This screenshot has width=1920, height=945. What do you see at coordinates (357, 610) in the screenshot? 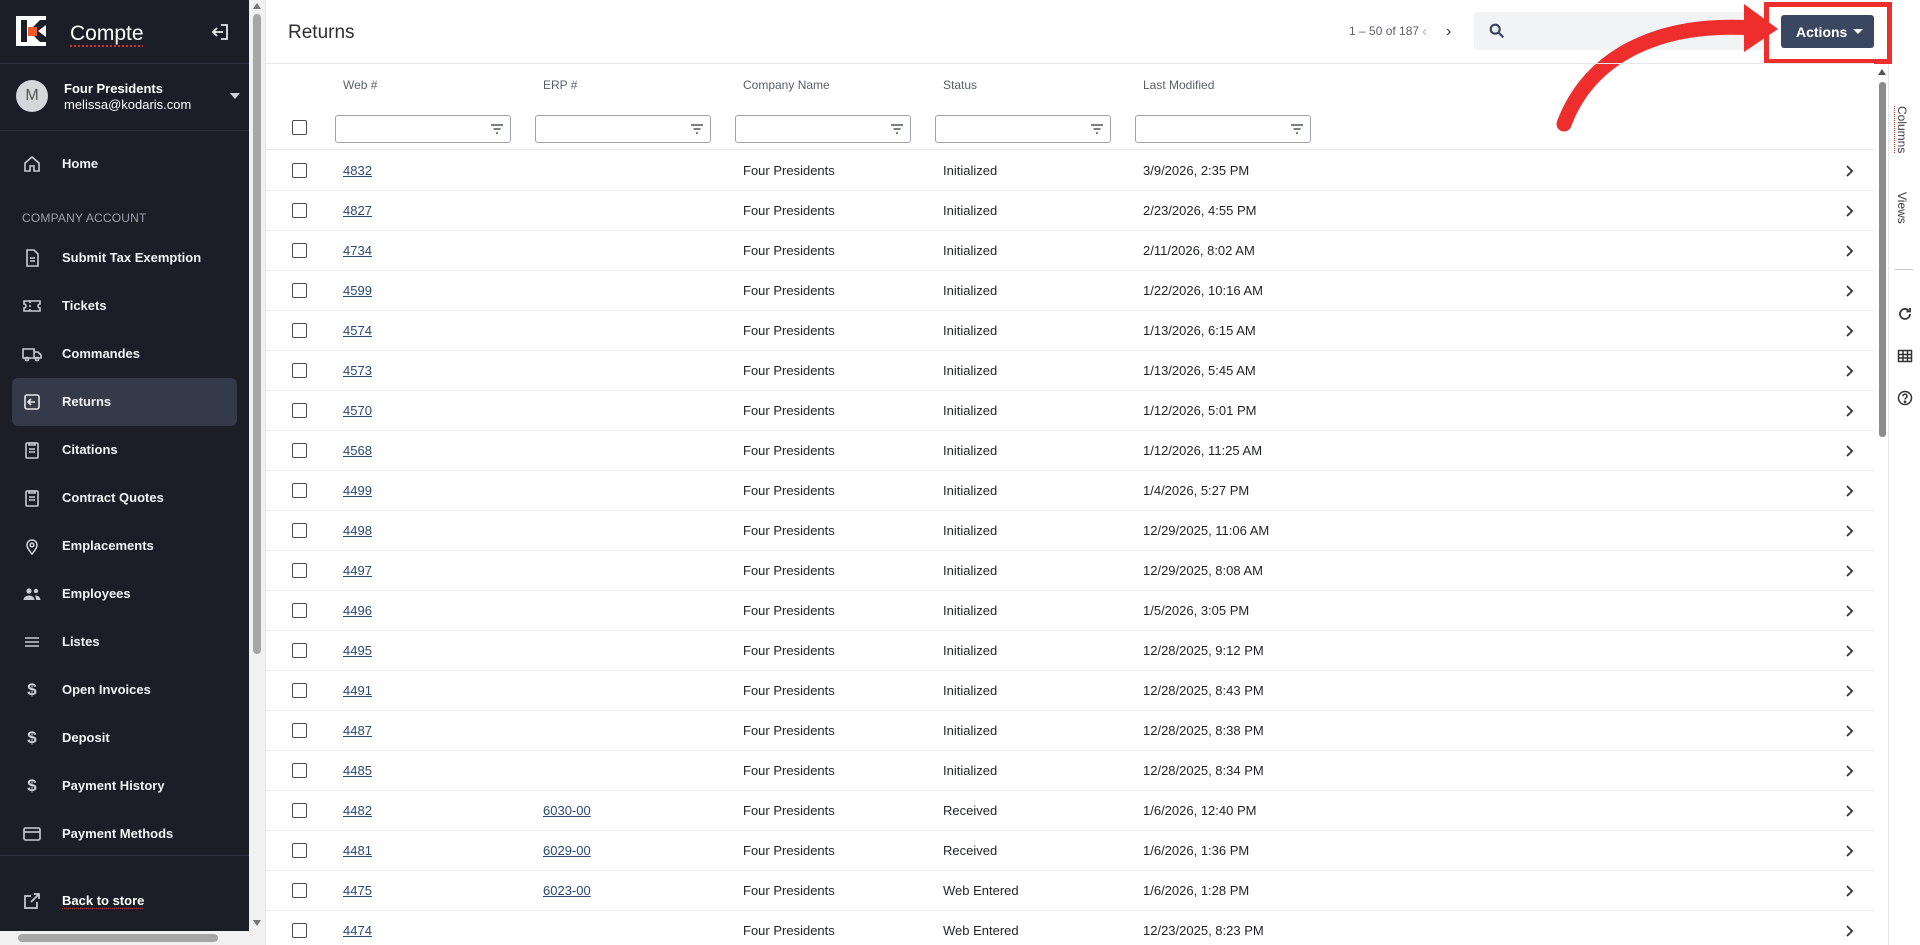
I see `web-number-link: 4496` at bounding box center [357, 610].